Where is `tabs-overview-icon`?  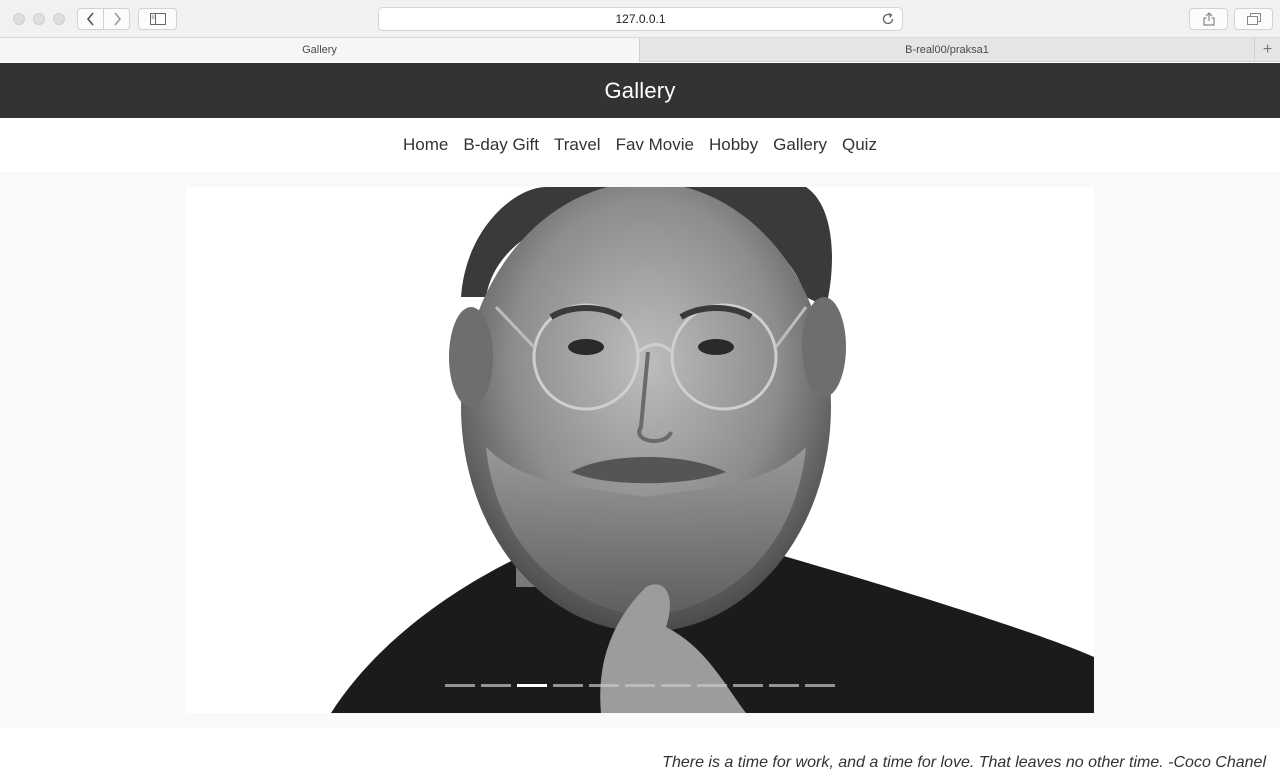 tabs-overview-icon is located at coordinates (1253, 19).